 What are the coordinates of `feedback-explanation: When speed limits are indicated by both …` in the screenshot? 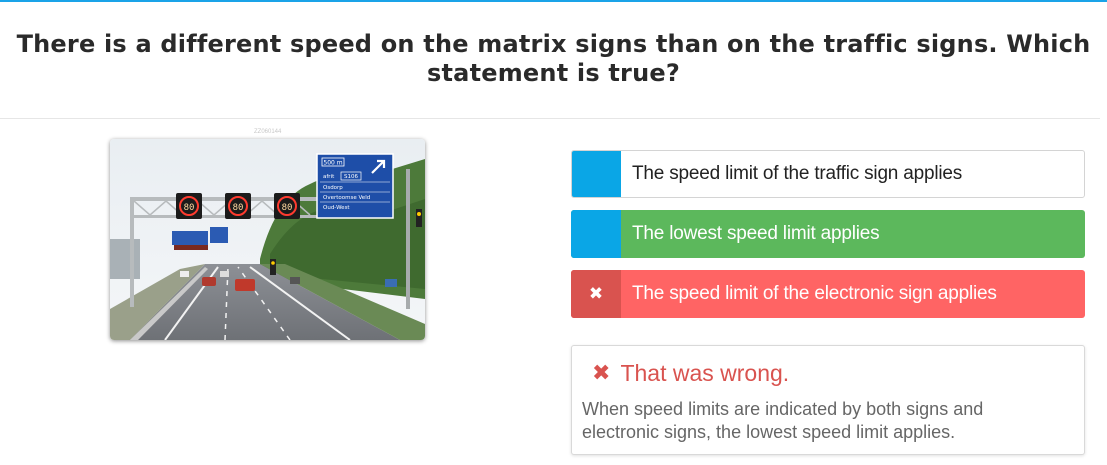 It's located at (783, 420).